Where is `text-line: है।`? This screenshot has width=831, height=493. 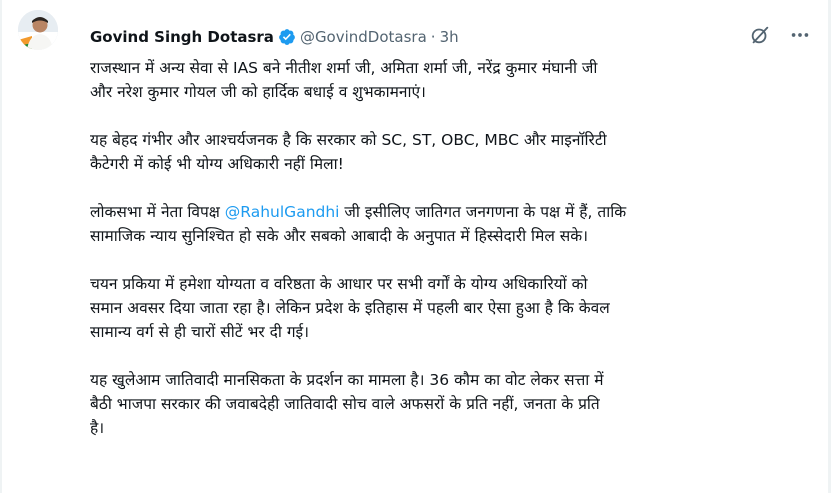 text-line: है। is located at coordinates (97, 428).